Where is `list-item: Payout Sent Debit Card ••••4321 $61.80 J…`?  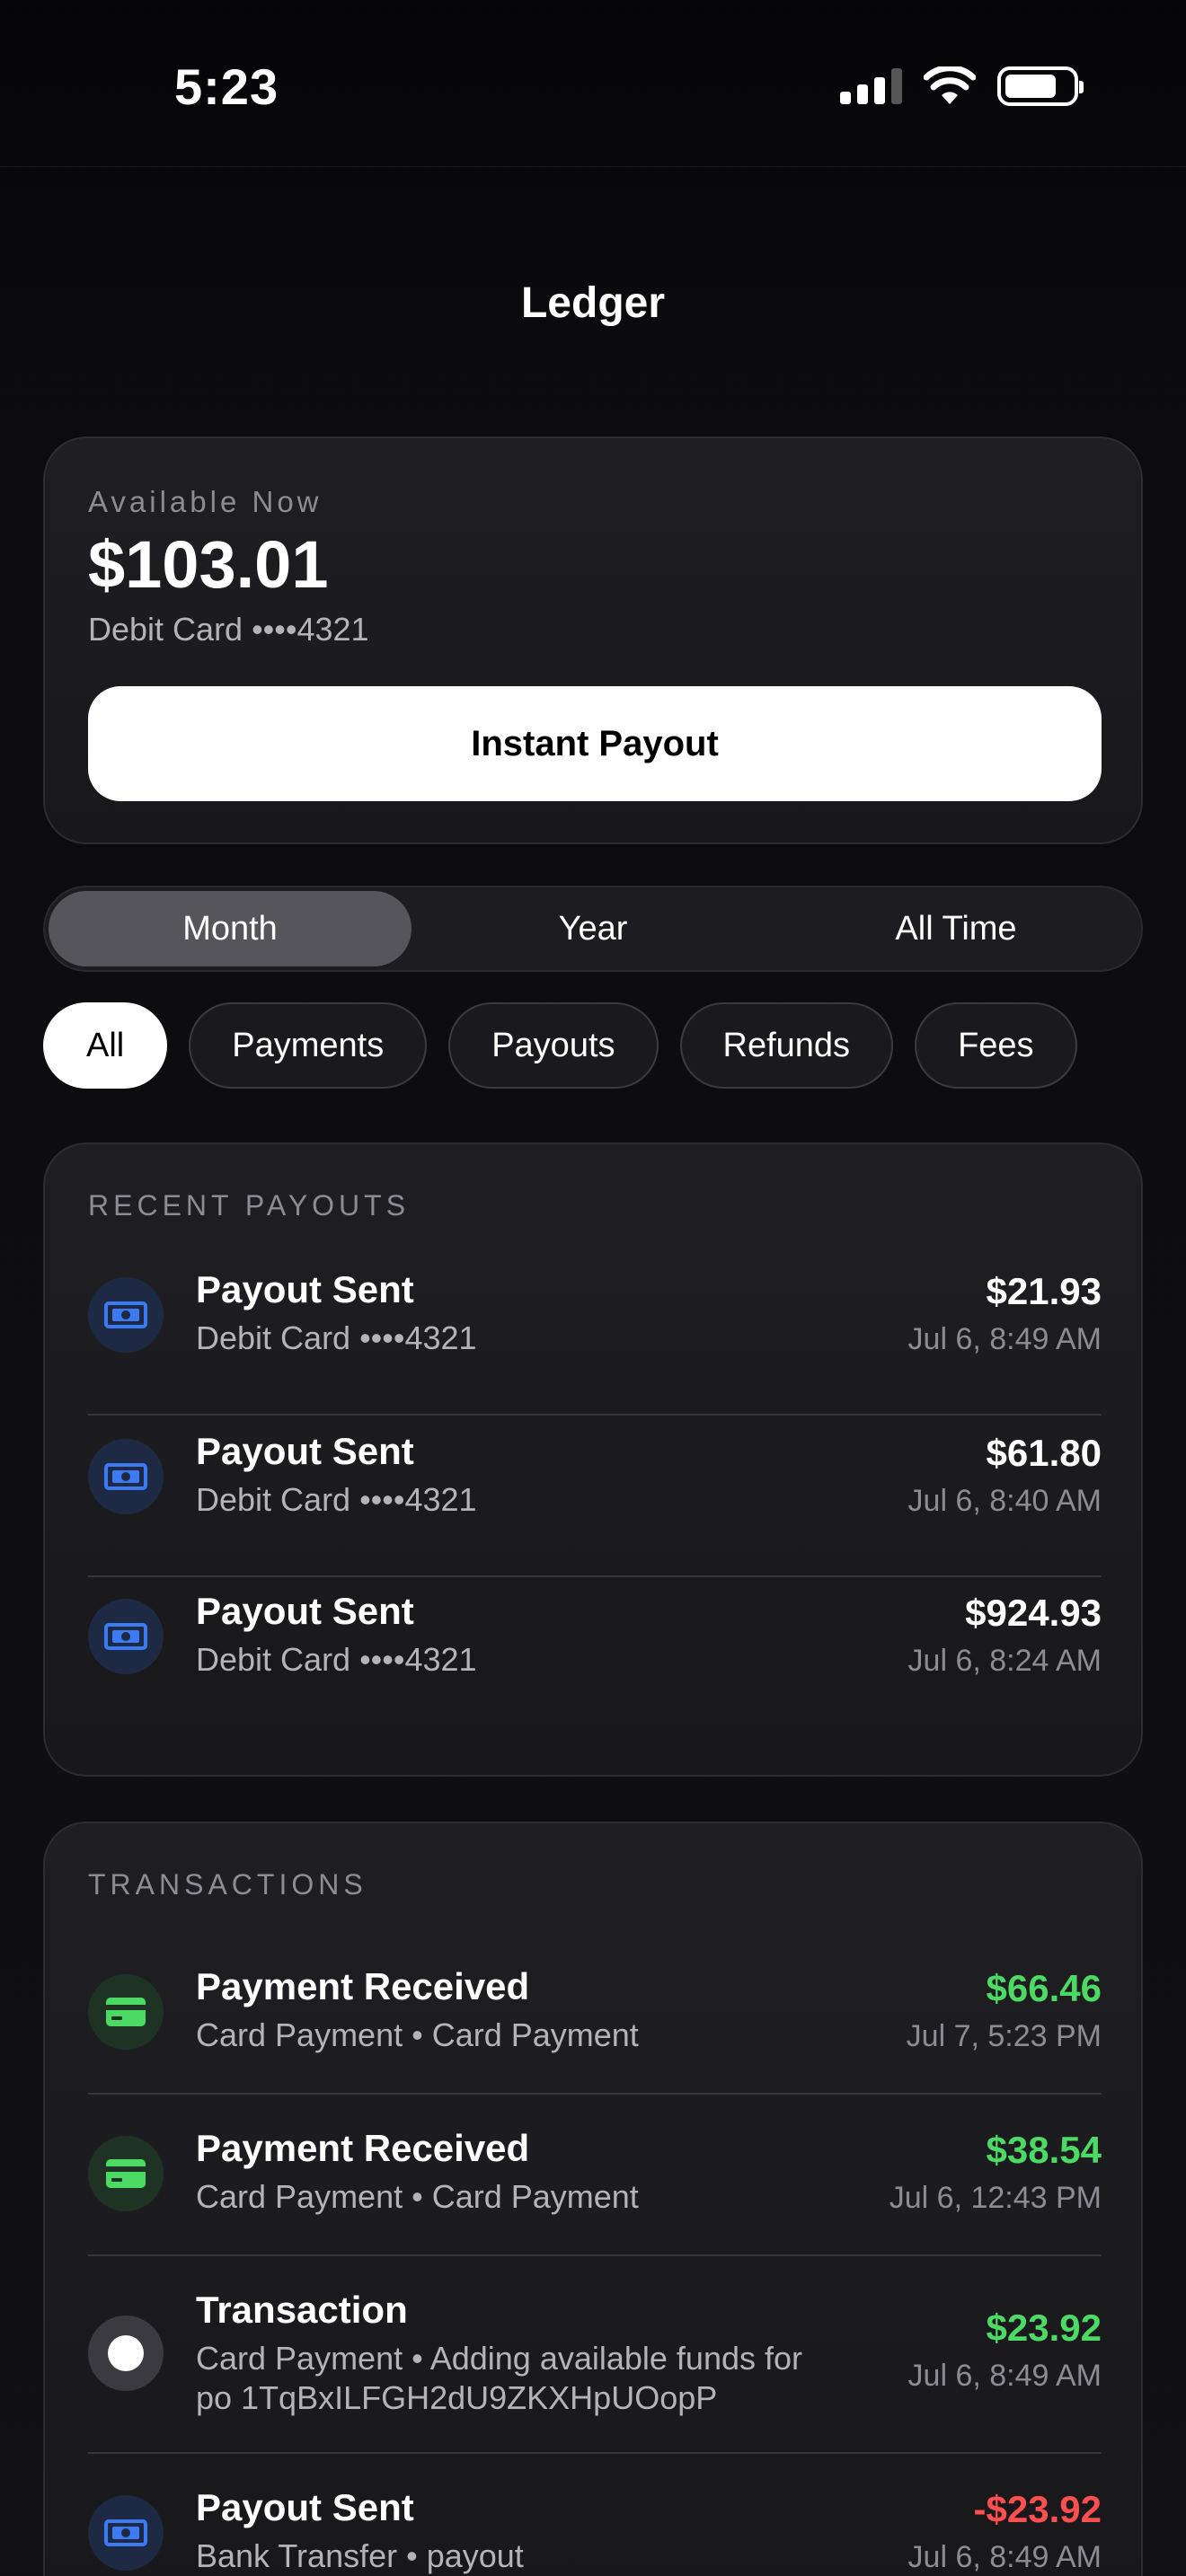
list-item: Payout Sent Debit Card ••••4321 $61.80 J… is located at coordinates (595, 1476).